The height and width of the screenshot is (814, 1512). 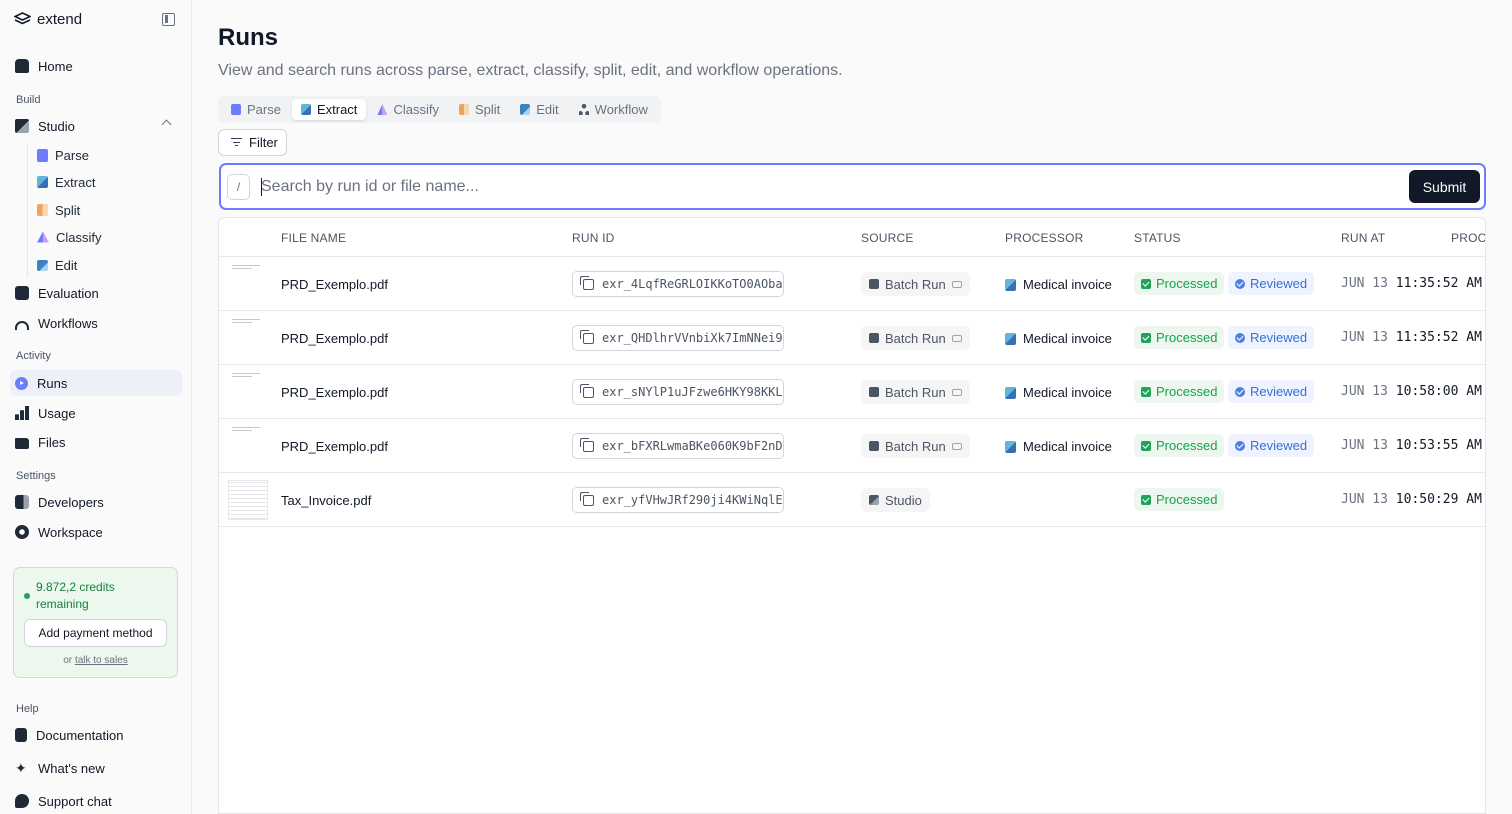 I want to click on tab-split: Split, so click(x=479, y=109).